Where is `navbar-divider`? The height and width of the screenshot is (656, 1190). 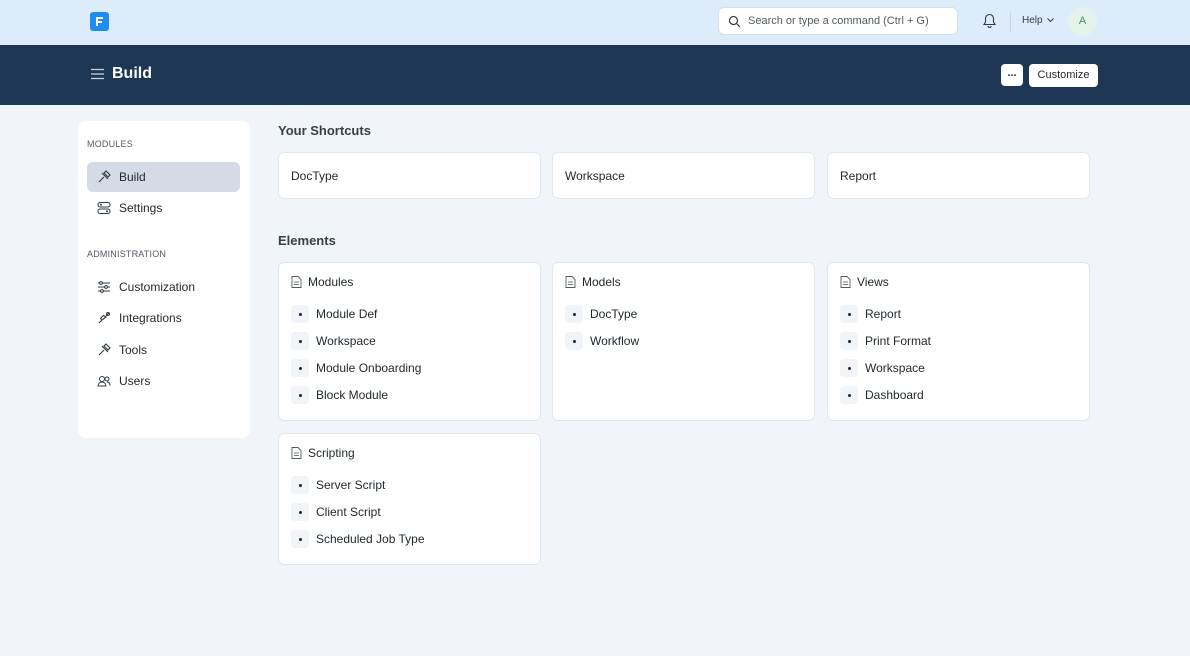 navbar-divider is located at coordinates (1010, 22).